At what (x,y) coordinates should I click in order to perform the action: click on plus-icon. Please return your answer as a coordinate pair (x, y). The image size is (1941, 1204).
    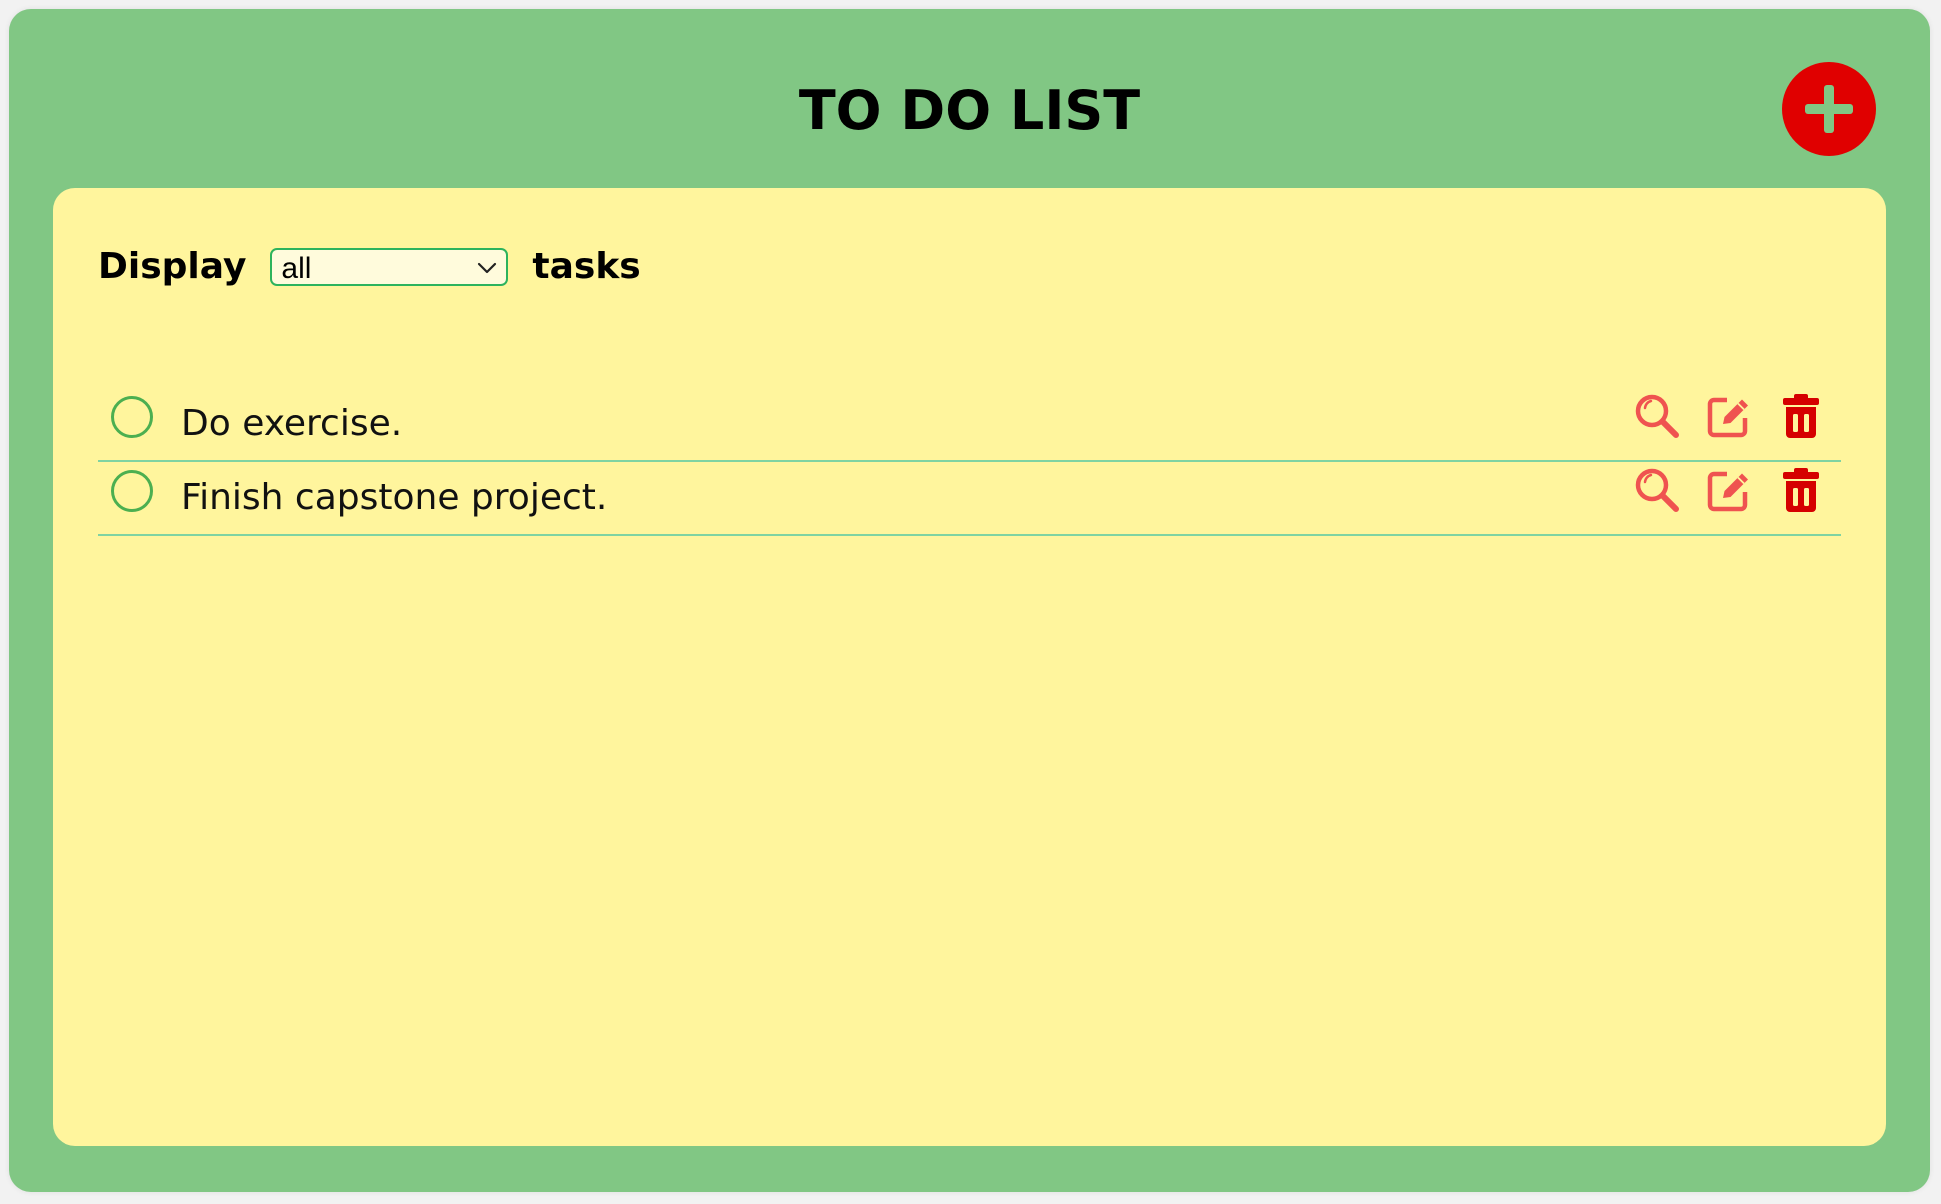
    Looking at the image, I should click on (1829, 109).